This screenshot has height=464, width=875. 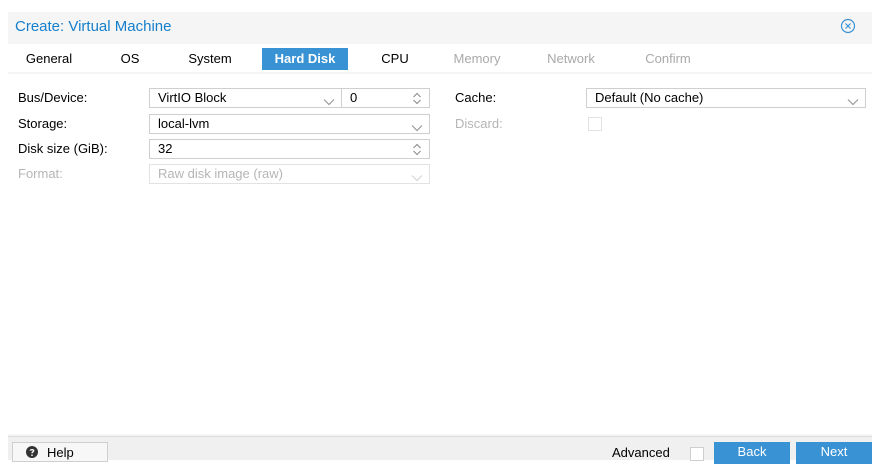 I want to click on device-number-value: 0, so click(x=354, y=97).